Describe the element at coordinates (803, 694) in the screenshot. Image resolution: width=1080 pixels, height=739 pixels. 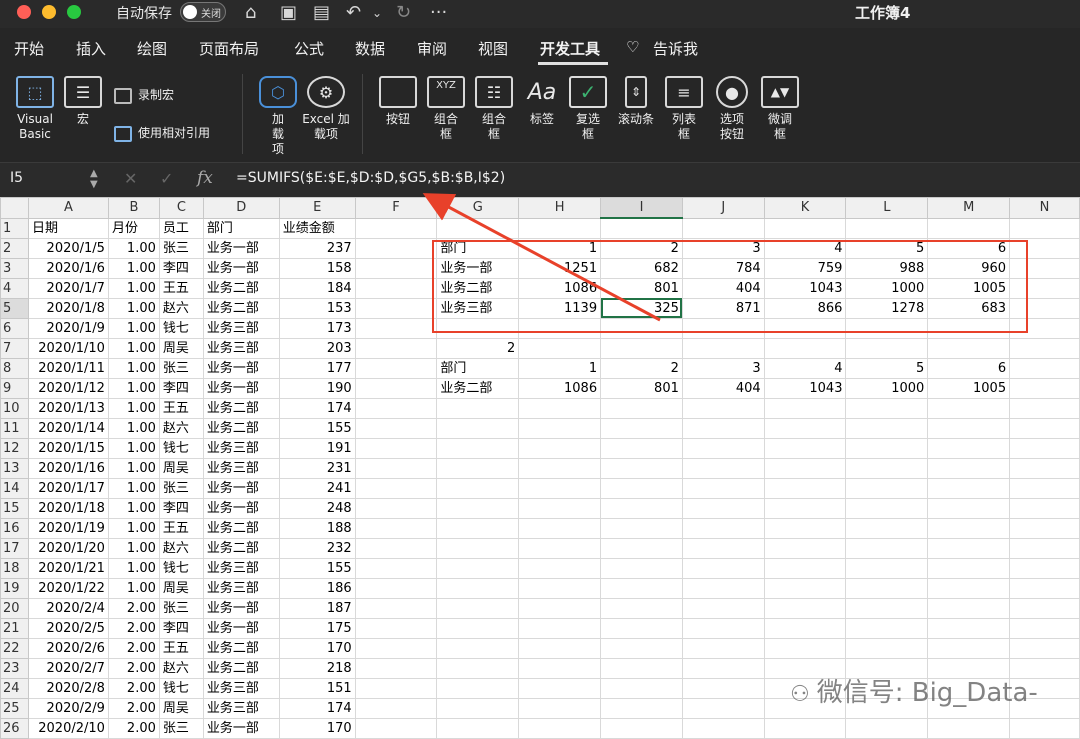
I see `wechat-icon: ⚇` at that location.